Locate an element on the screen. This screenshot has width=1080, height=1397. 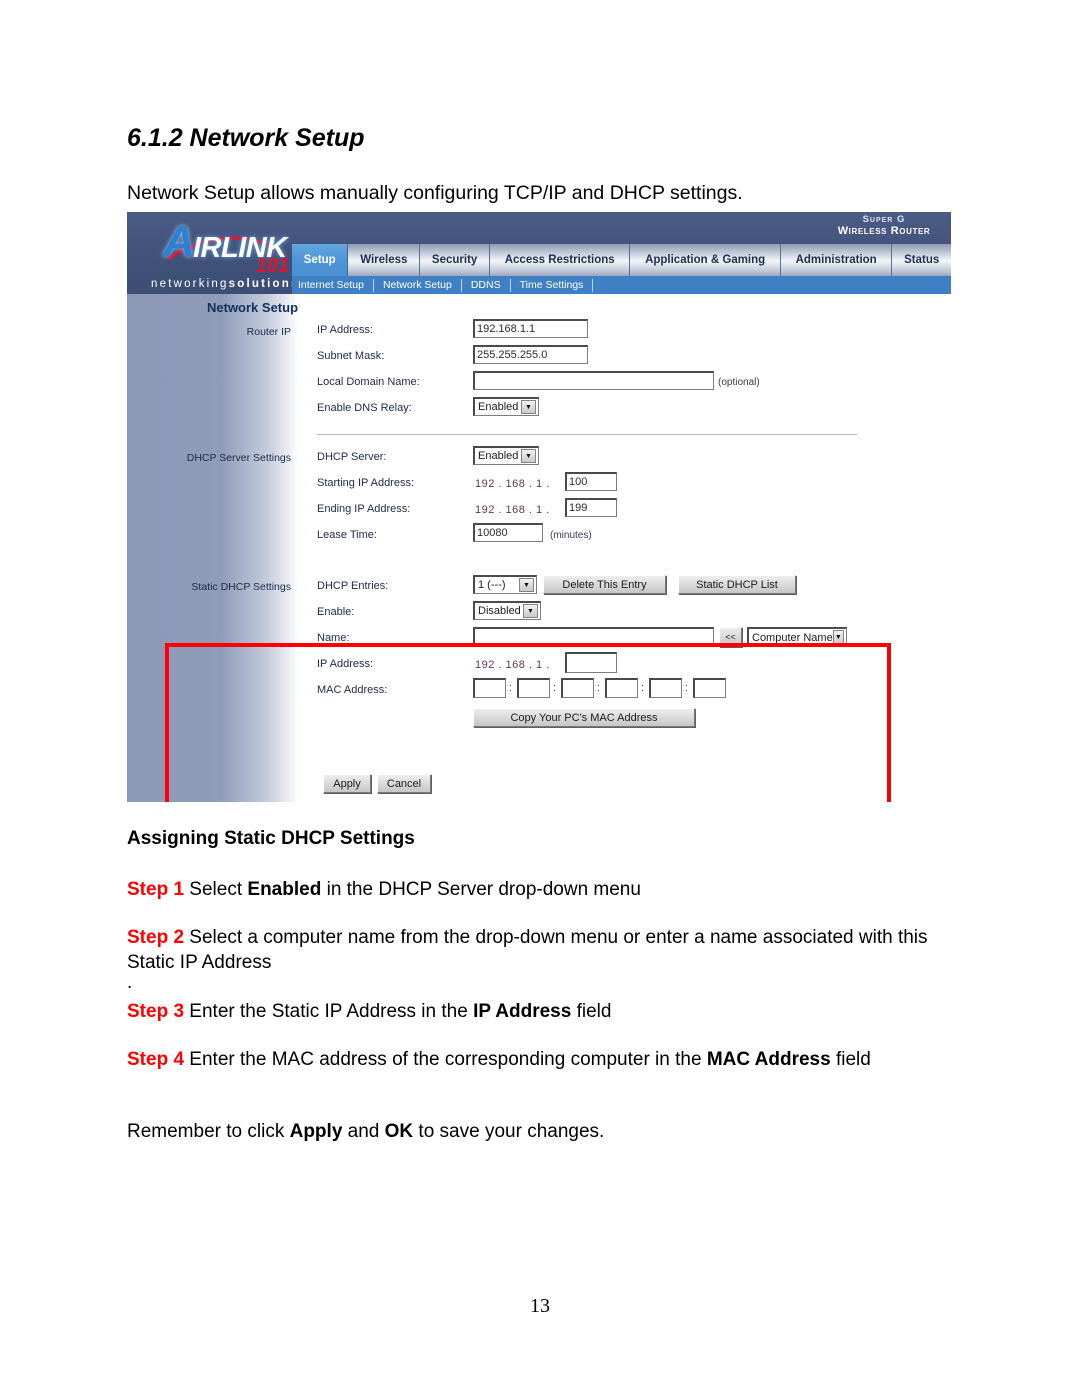
input-static-ip-last-octet is located at coordinates (591, 662).